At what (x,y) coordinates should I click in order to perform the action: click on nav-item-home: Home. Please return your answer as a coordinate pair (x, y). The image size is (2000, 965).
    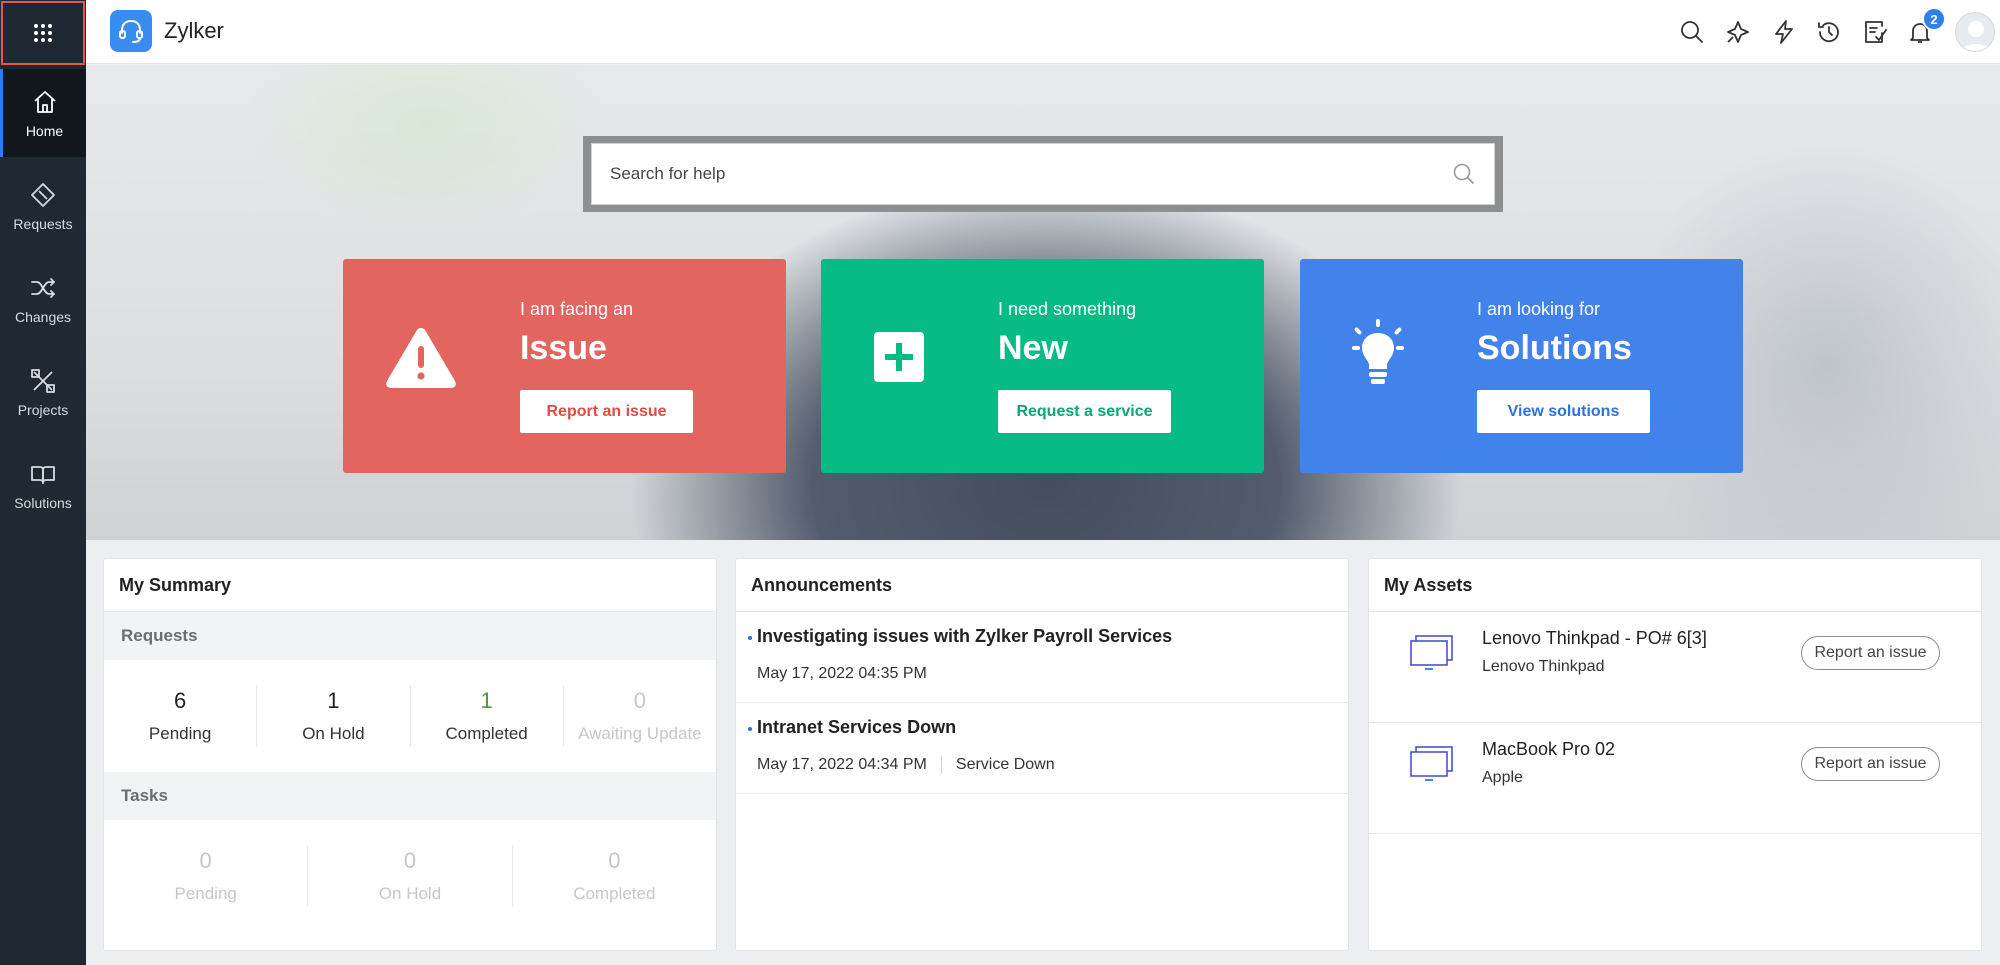
    Looking at the image, I should click on (43, 113).